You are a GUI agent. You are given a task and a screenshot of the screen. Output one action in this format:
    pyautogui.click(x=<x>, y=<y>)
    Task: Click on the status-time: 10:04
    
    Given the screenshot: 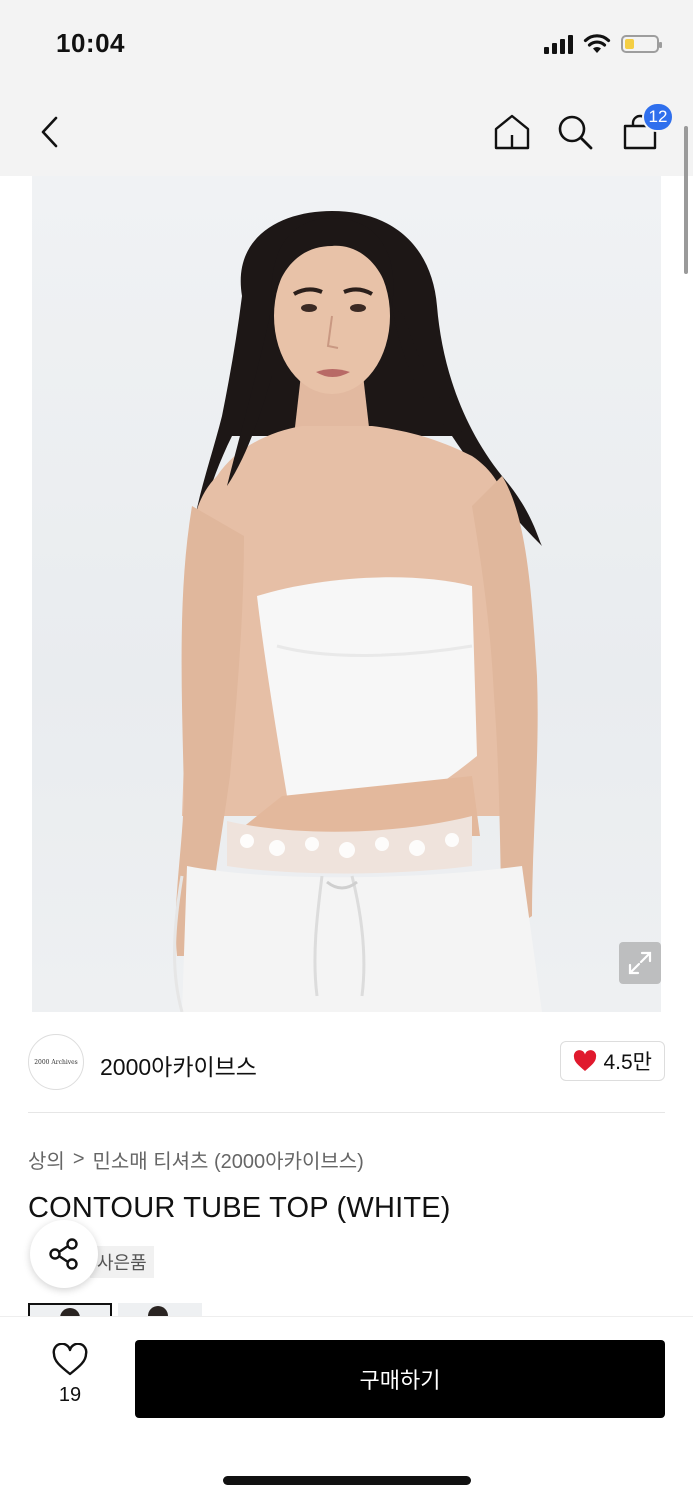 What is the action you would take?
    pyautogui.click(x=90, y=43)
    